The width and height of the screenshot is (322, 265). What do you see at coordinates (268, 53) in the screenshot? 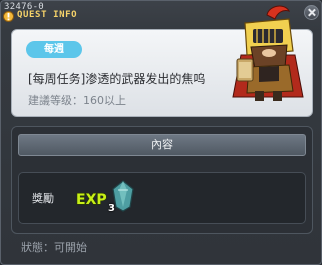
I see `npc-knight-portrait` at bounding box center [268, 53].